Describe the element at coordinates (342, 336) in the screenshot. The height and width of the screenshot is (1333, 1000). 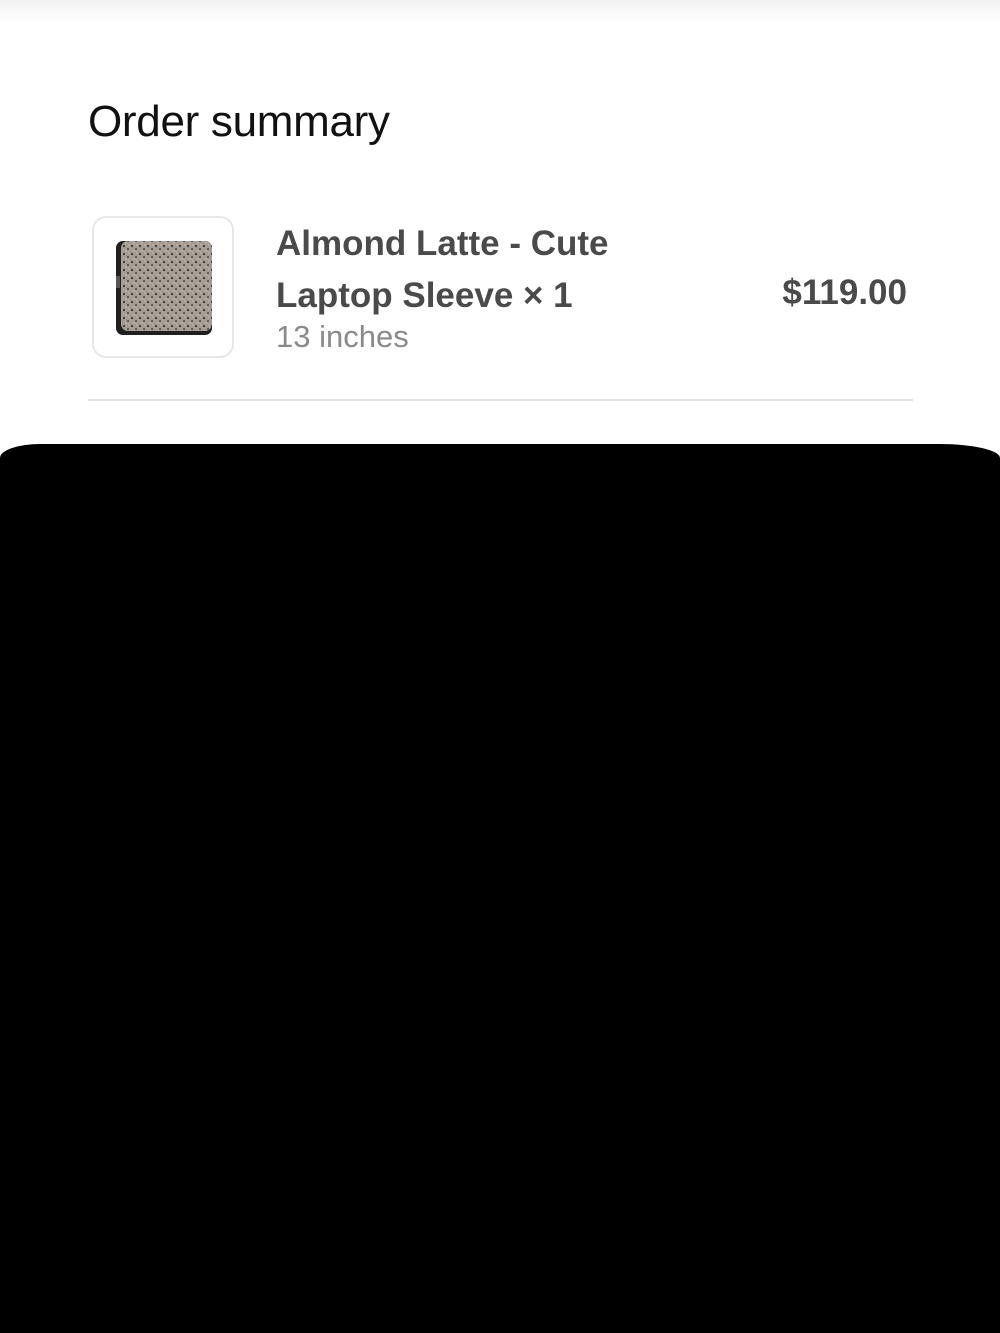
I see `item-variant: 13 inches` at that location.